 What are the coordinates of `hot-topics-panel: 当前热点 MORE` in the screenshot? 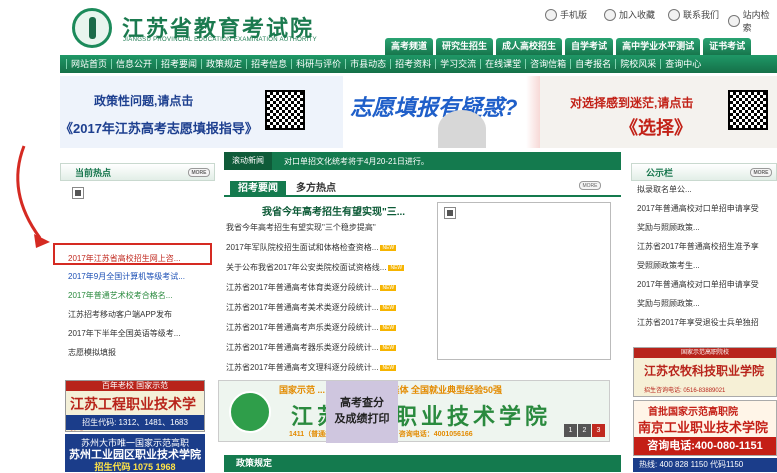 It's located at (137, 172).